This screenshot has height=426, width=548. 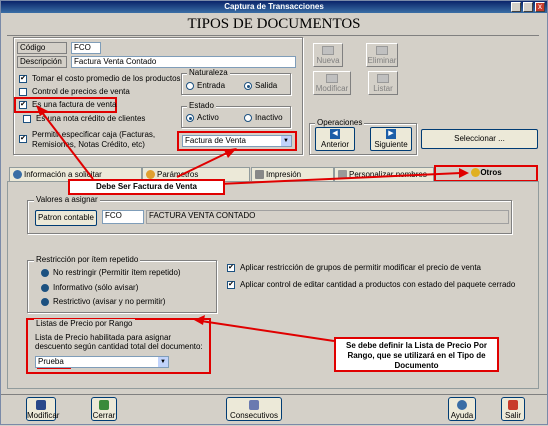 I want to click on ayuda-label: Ayuda, so click(x=462, y=415).